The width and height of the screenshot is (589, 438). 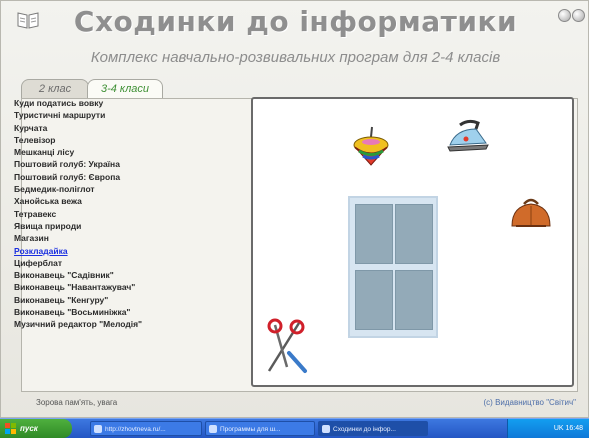 I want to click on list-item: Виконавець "Садівник", so click(x=129, y=275).